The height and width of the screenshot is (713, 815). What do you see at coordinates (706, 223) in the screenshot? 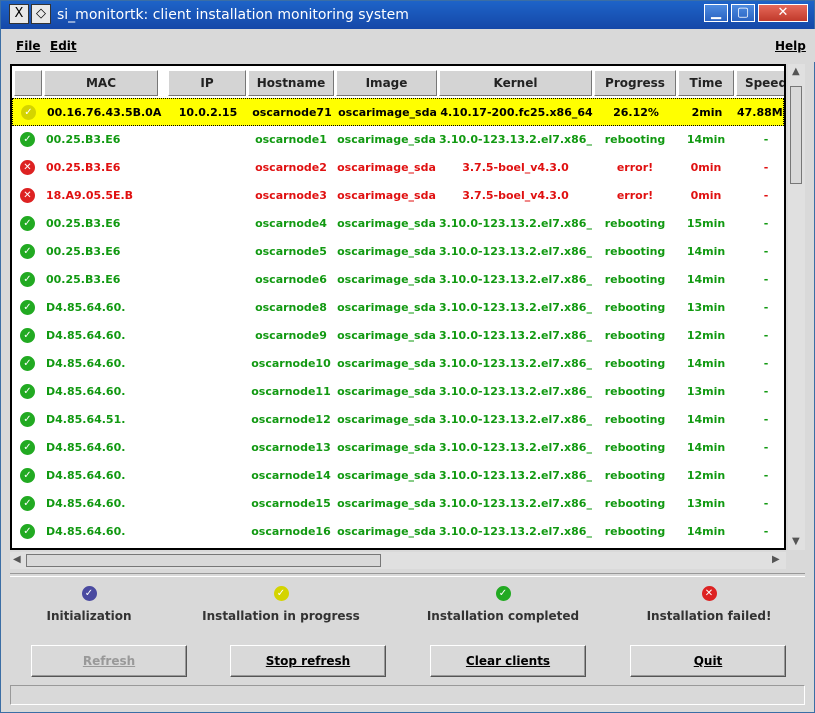
I see `cell-time: 15min` at bounding box center [706, 223].